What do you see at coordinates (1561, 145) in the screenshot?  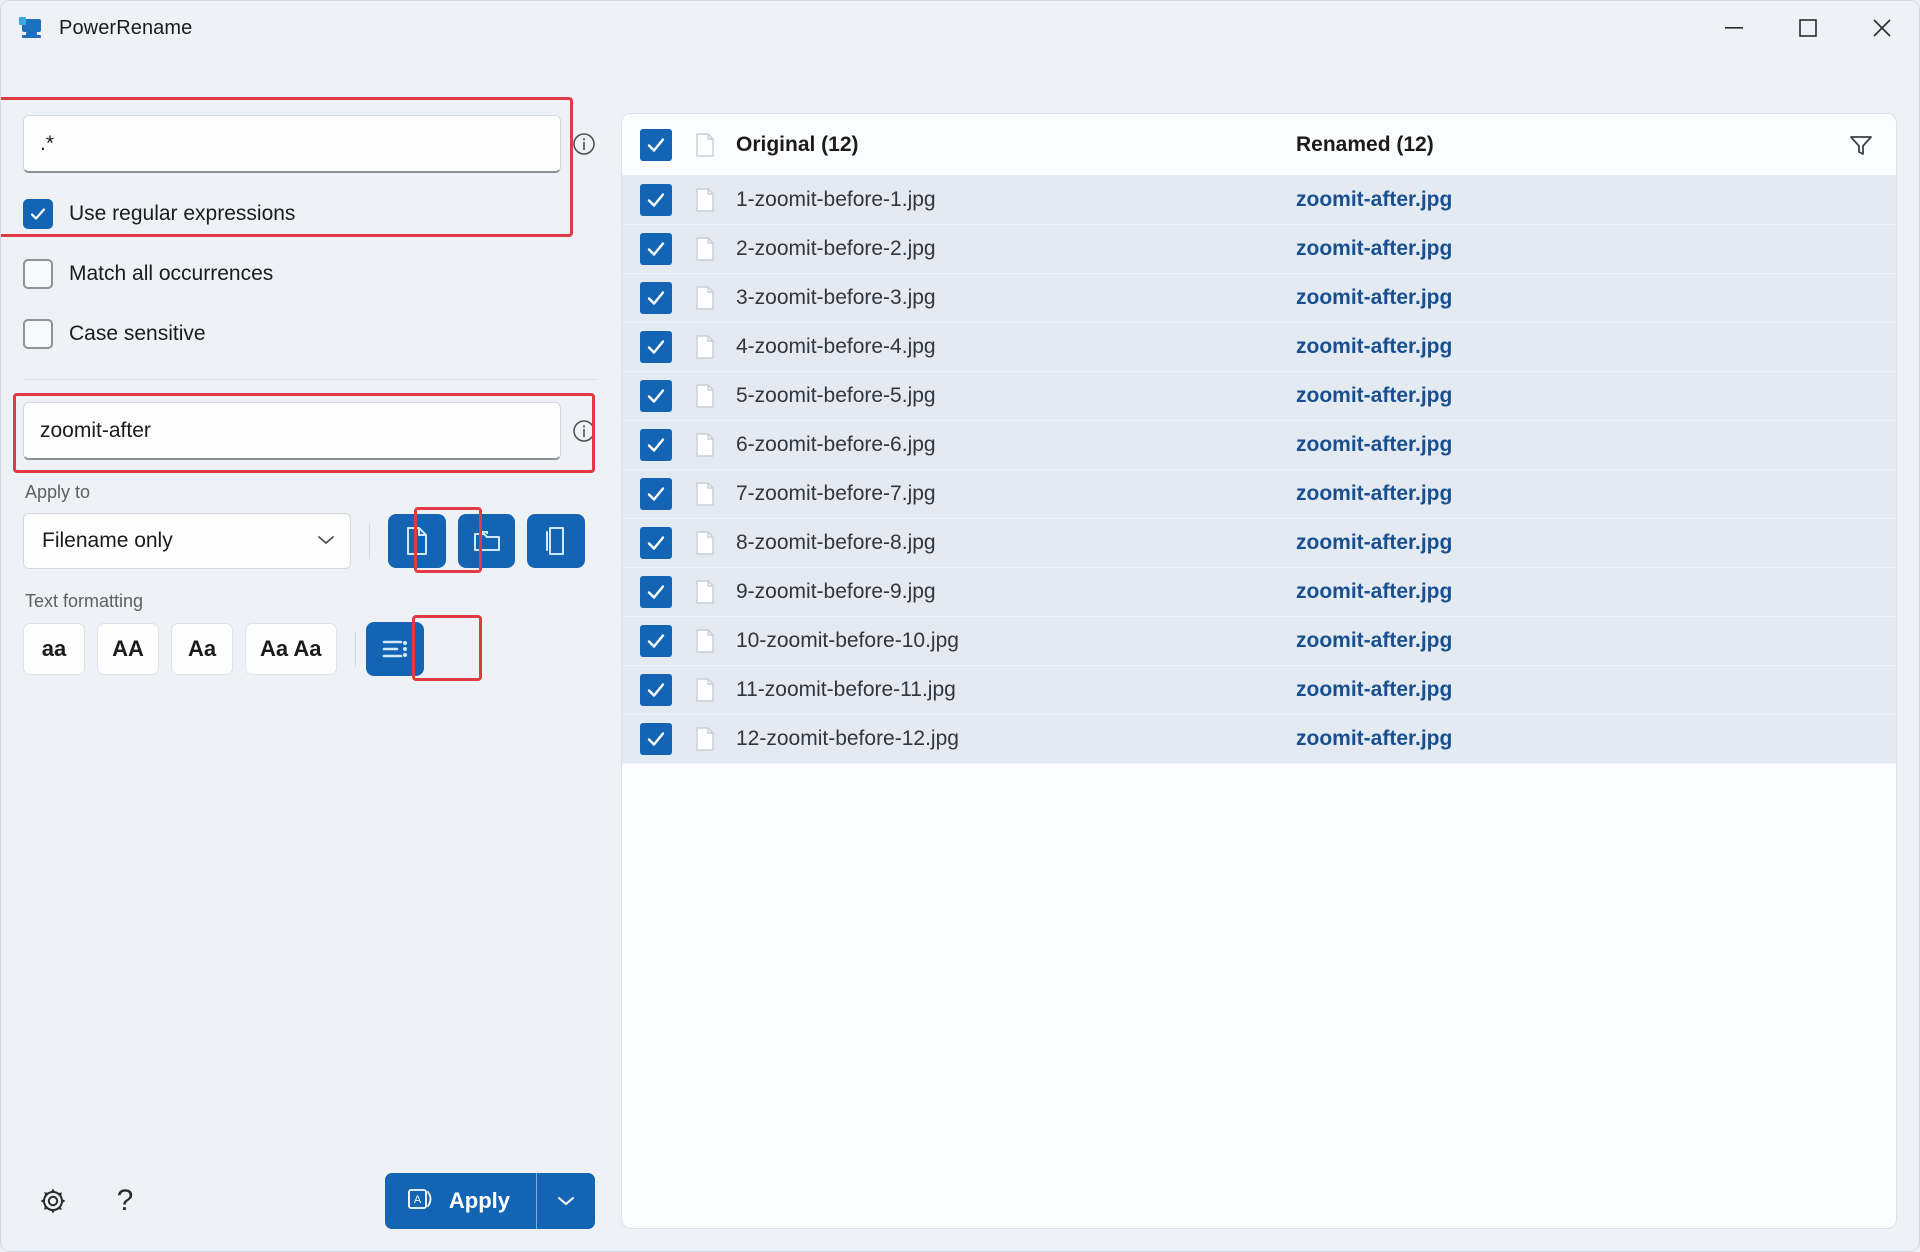 I see `column-header-renamed: Renamed (12)` at bounding box center [1561, 145].